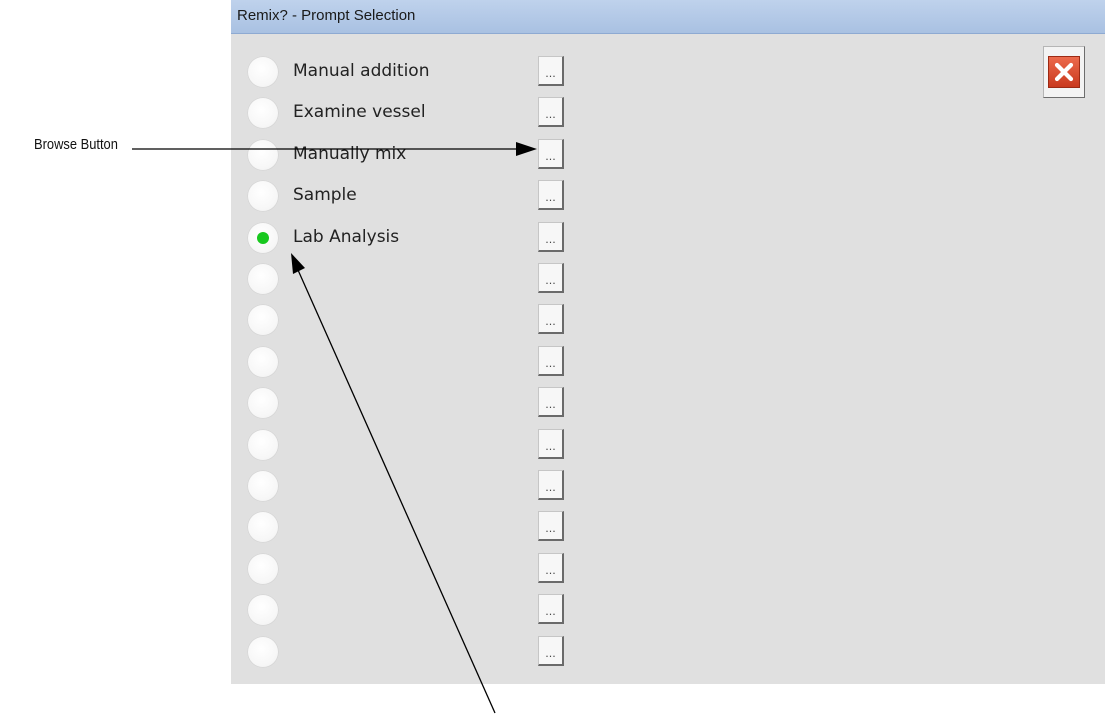 The image size is (1105, 721). What do you see at coordinates (346, 237) in the screenshot?
I see `prompt-label: Lab Analysis` at bounding box center [346, 237].